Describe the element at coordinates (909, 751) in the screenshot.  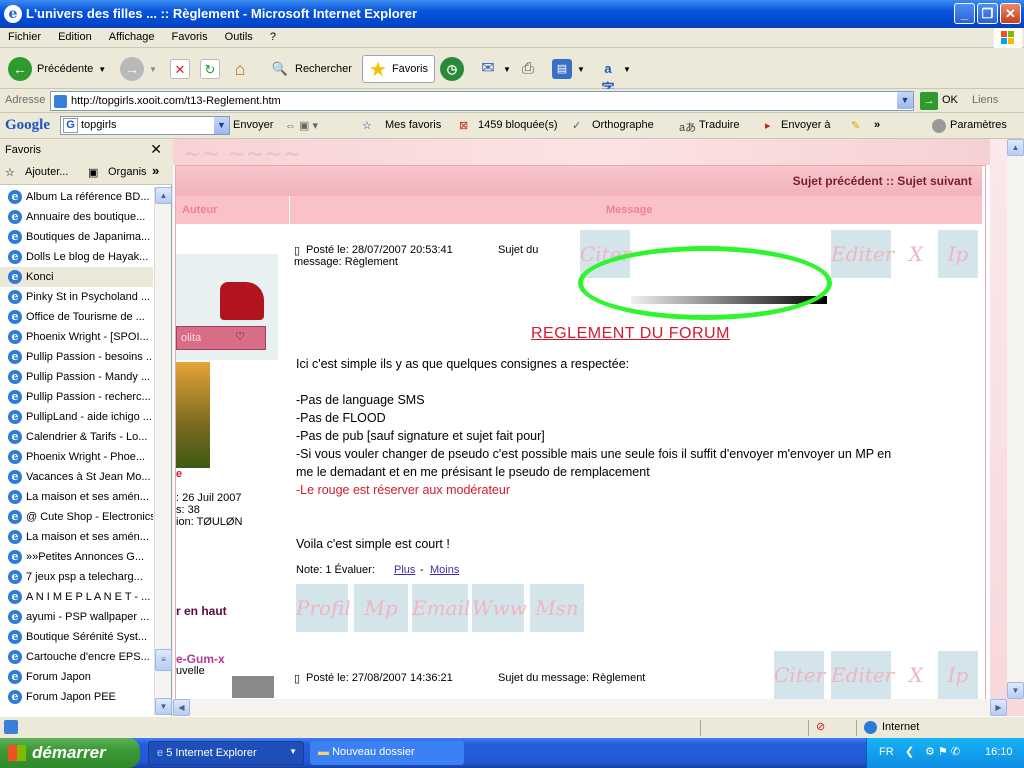
I see `tray-expand-icon: ❮` at that location.